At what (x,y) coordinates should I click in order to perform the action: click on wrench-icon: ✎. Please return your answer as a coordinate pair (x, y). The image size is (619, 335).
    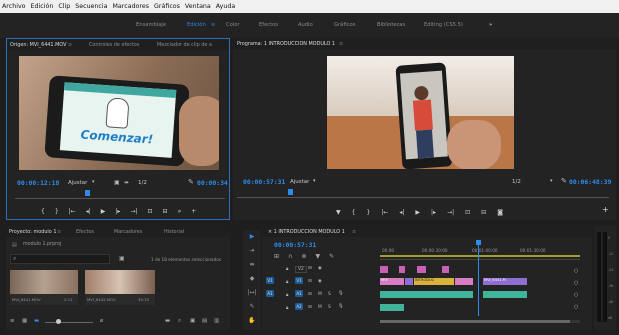
    Looking at the image, I should click on (564, 181).